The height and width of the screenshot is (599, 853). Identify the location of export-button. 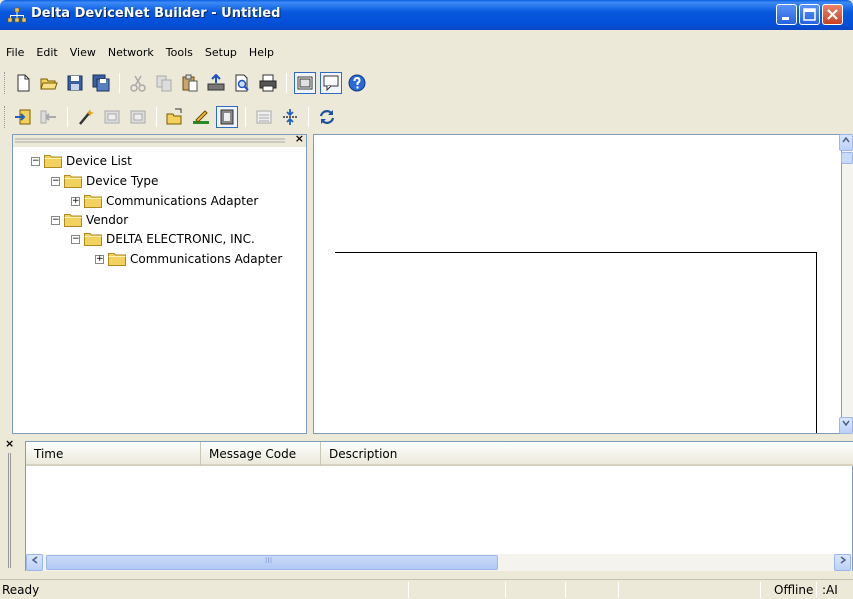
(49, 117).